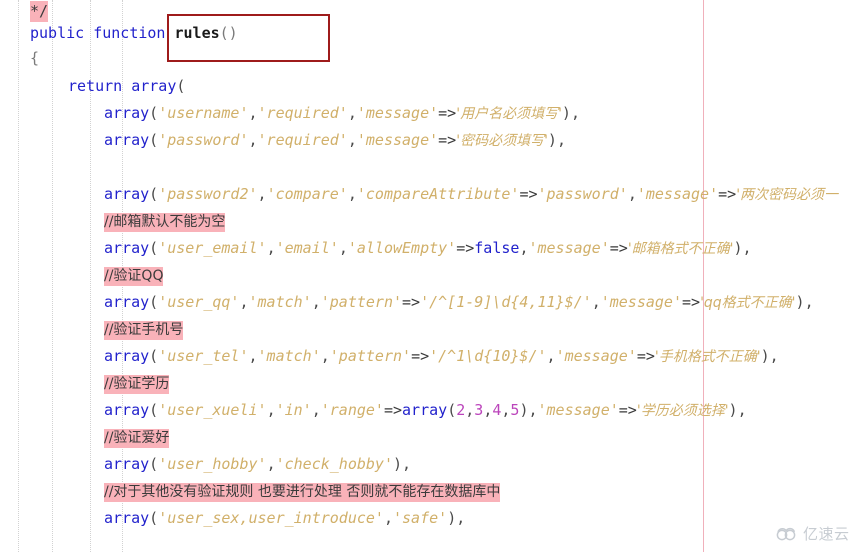 This screenshot has width=868, height=552. I want to click on line-rule-hobby: array('user_hobby','check_hobby'),, so click(205, 464).